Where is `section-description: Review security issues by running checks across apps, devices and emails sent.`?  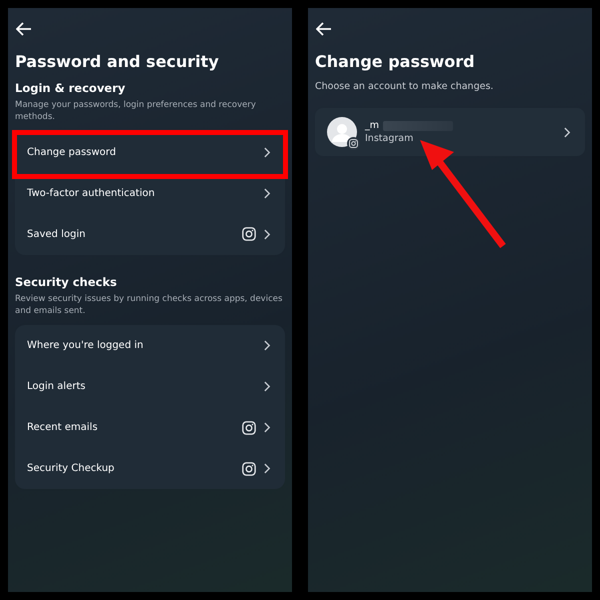
section-description: Review security issues by running checks across apps, devices and emails sent. is located at coordinates (149, 305).